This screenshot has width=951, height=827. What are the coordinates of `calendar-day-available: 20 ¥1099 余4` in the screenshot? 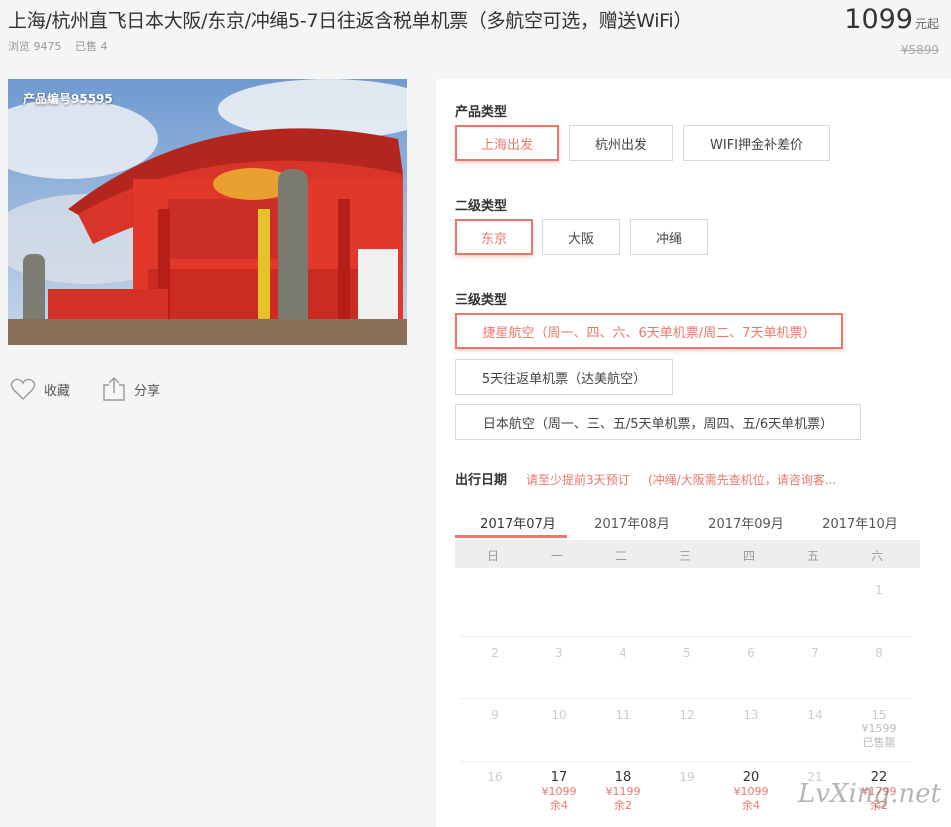 It's located at (751, 791).